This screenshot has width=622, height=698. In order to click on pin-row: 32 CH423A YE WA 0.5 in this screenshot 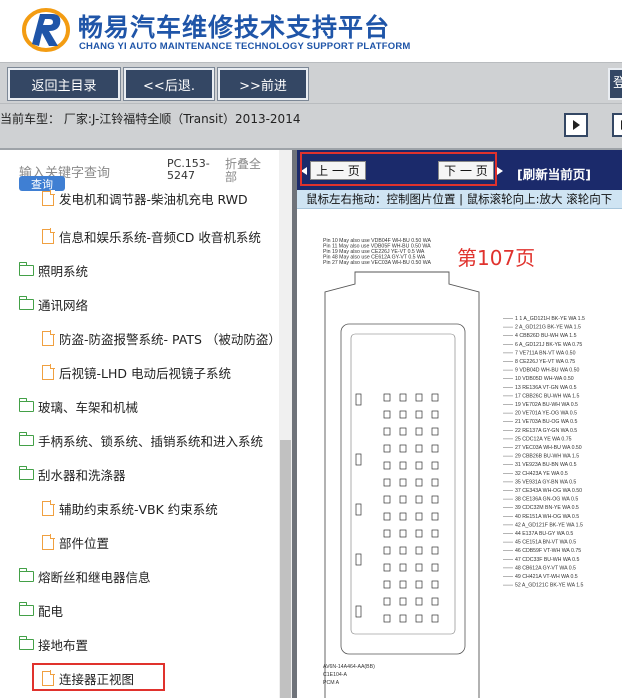, I will do `click(541, 474)`.